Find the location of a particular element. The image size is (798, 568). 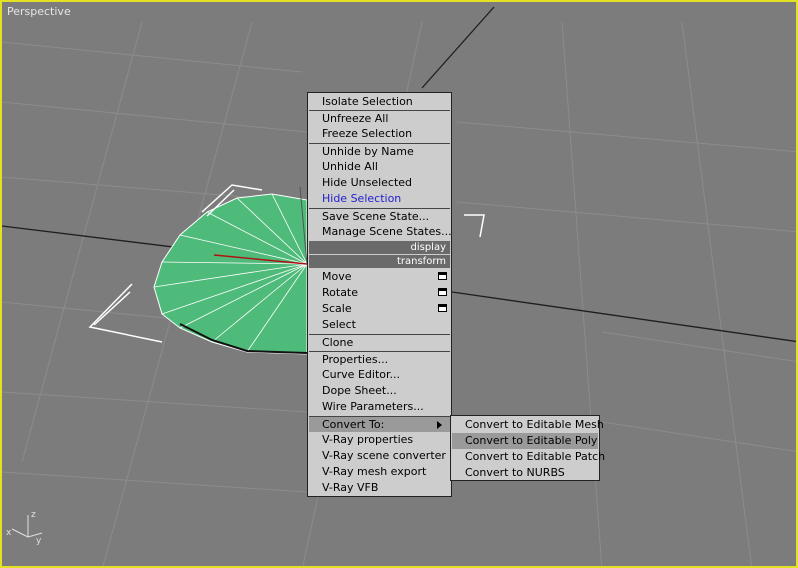

menu-convert-to-label: Convert To: is located at coordinates (353, 424).